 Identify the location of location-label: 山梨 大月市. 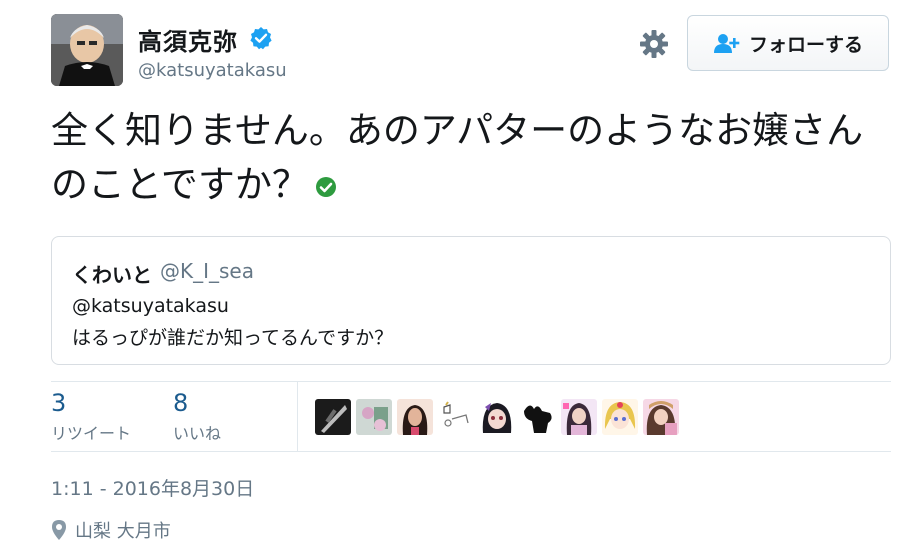
(123, 531).